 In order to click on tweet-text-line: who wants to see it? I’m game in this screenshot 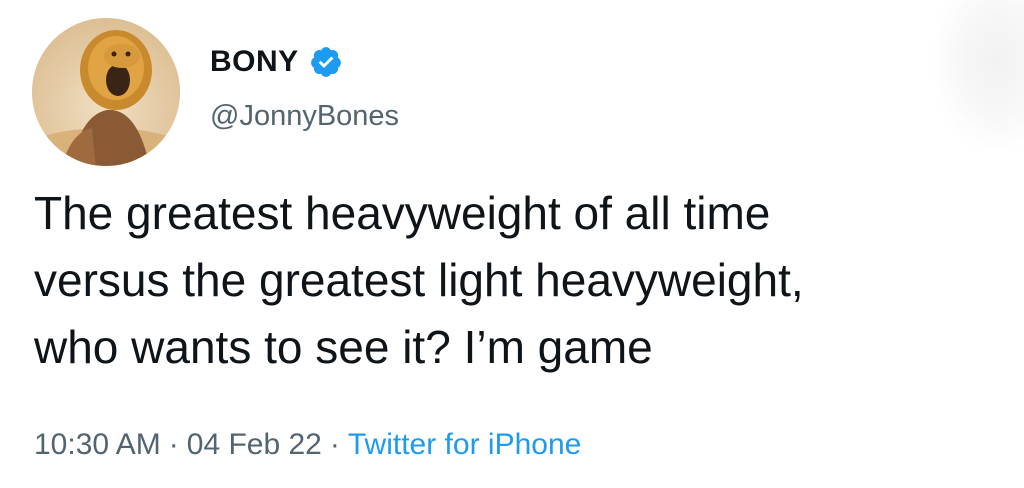, I will do `click(343, 347)`.